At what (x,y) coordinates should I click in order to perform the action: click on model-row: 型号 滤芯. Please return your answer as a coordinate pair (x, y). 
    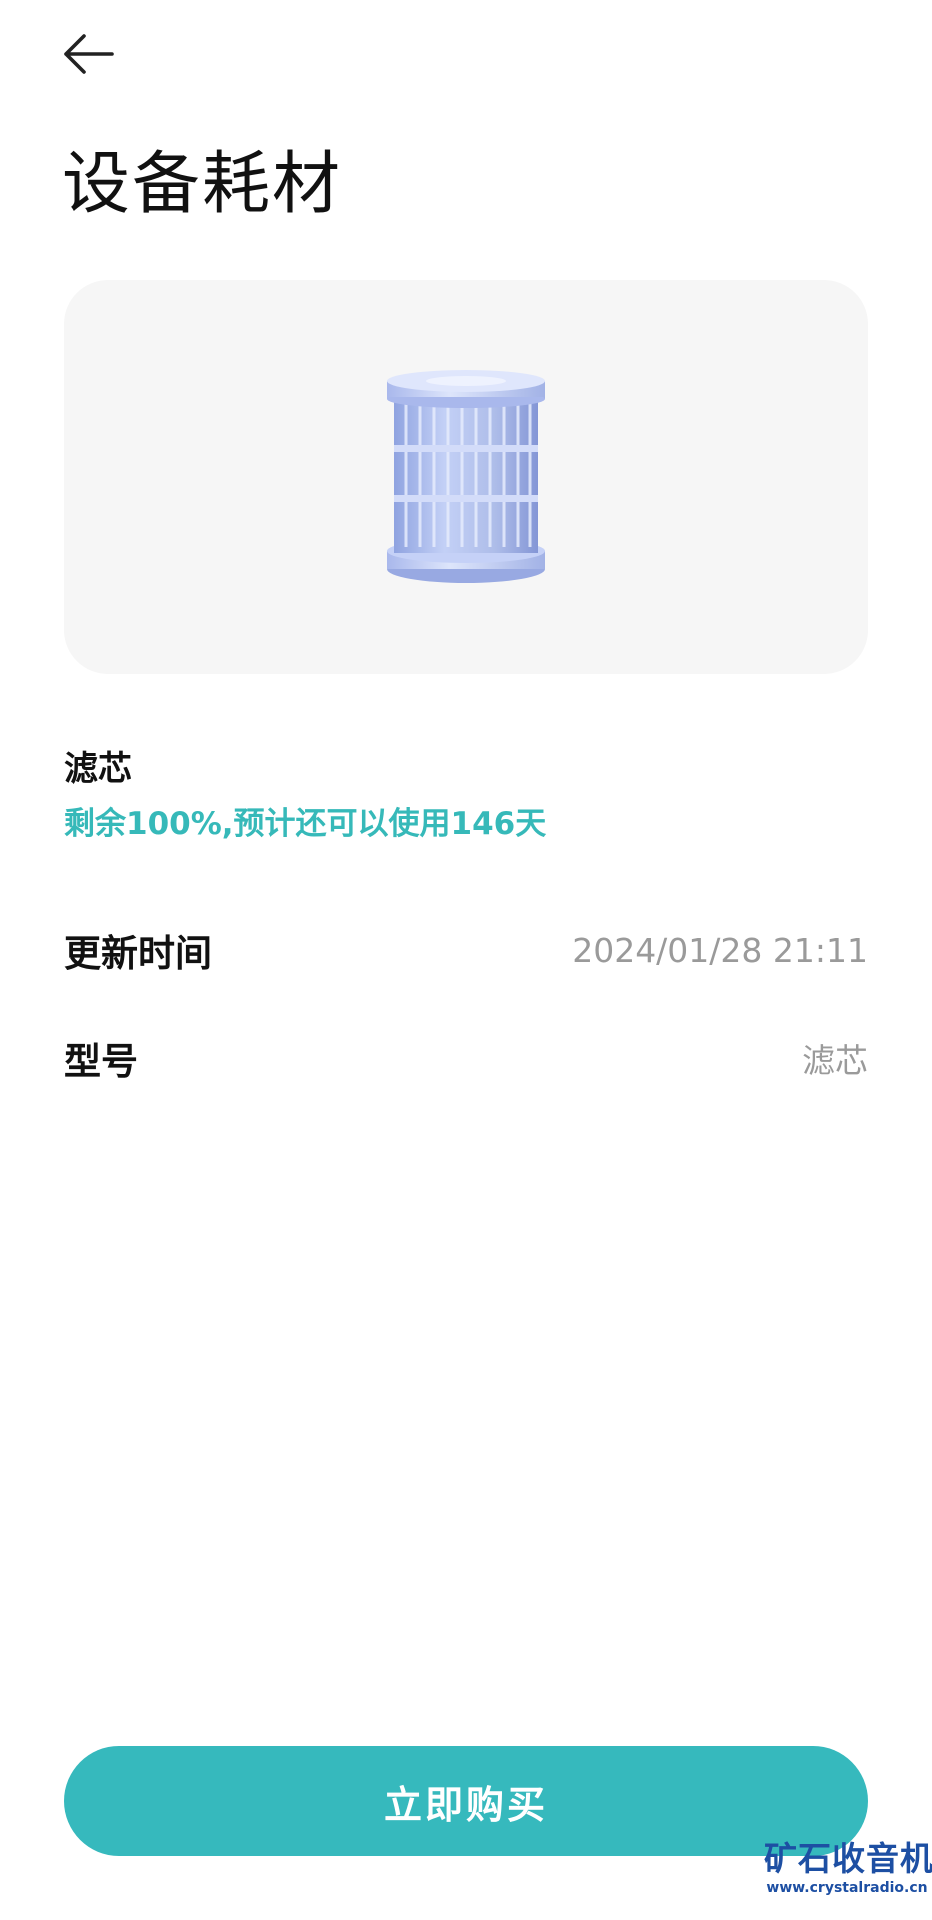
    Looking at the image, I should click on (466, 1058).